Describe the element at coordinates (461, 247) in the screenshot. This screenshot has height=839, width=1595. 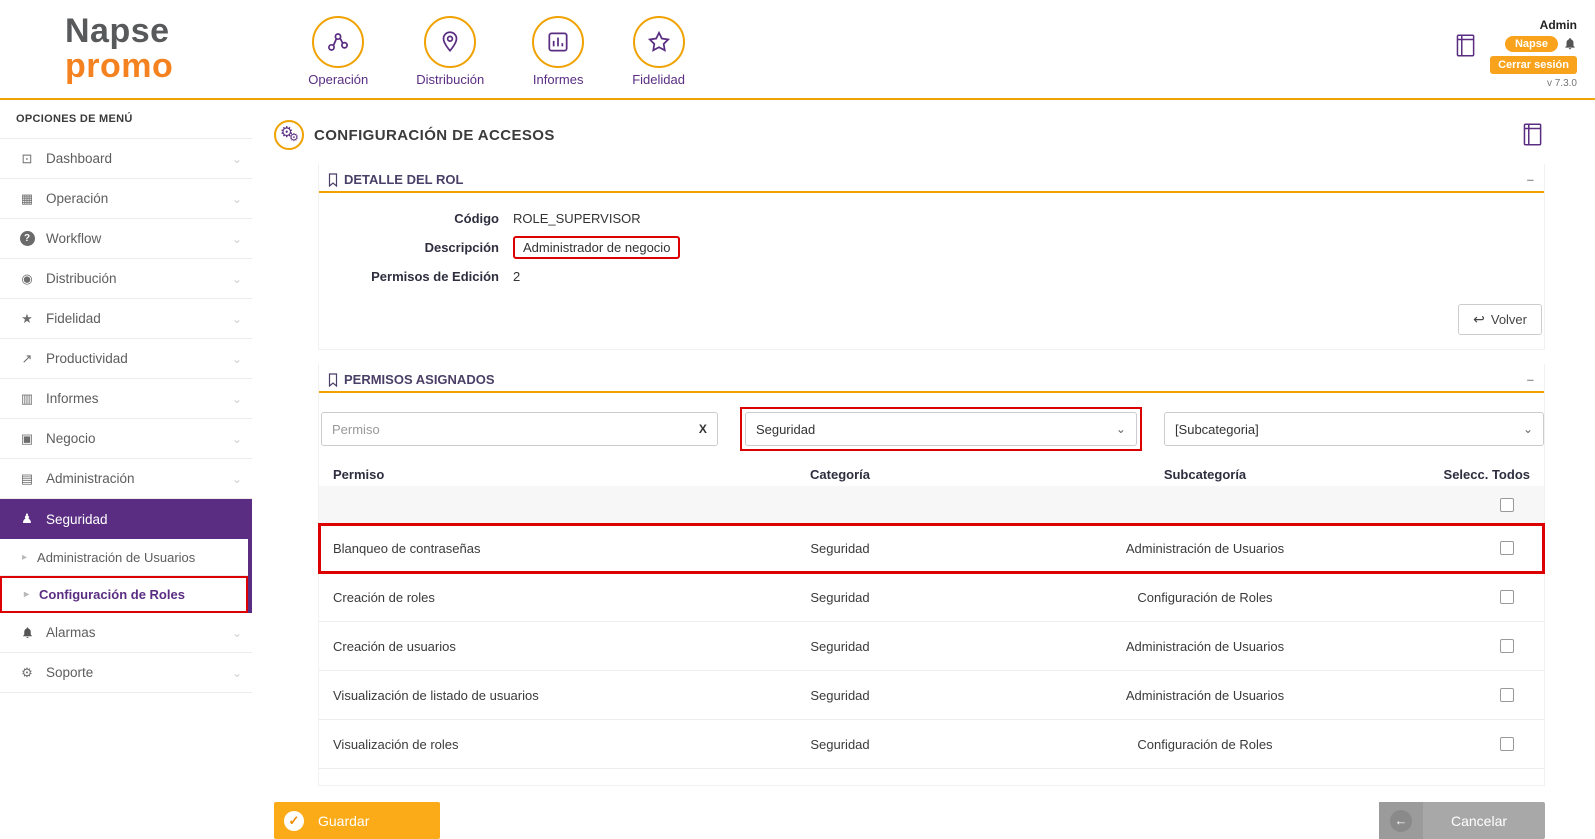
I see `field-label: Descripción` at that location.